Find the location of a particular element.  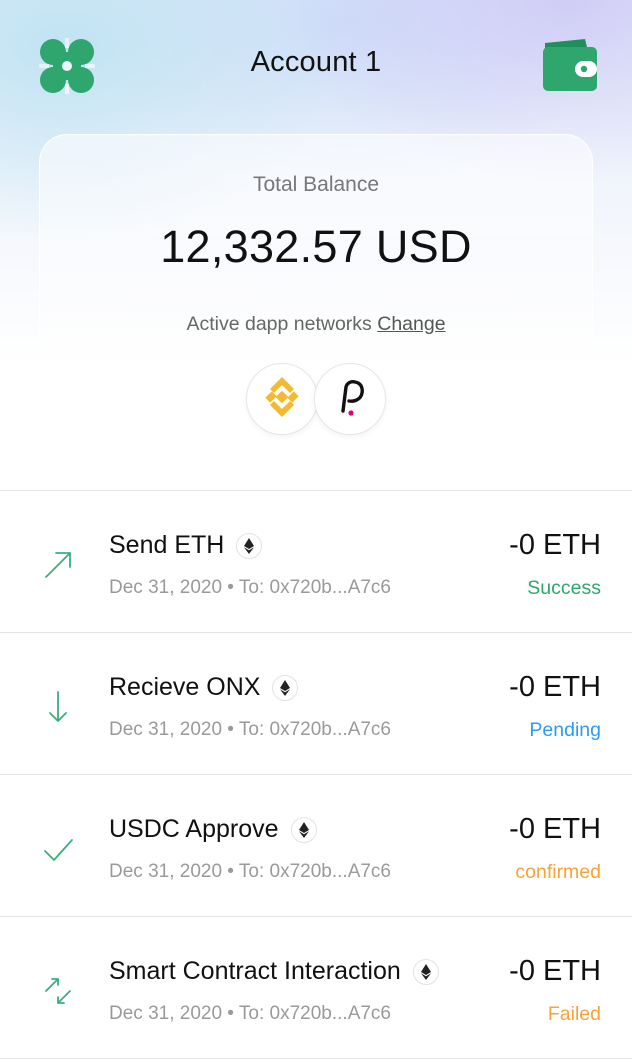

account-title: Account 1 is located at coordinates (316, 62).